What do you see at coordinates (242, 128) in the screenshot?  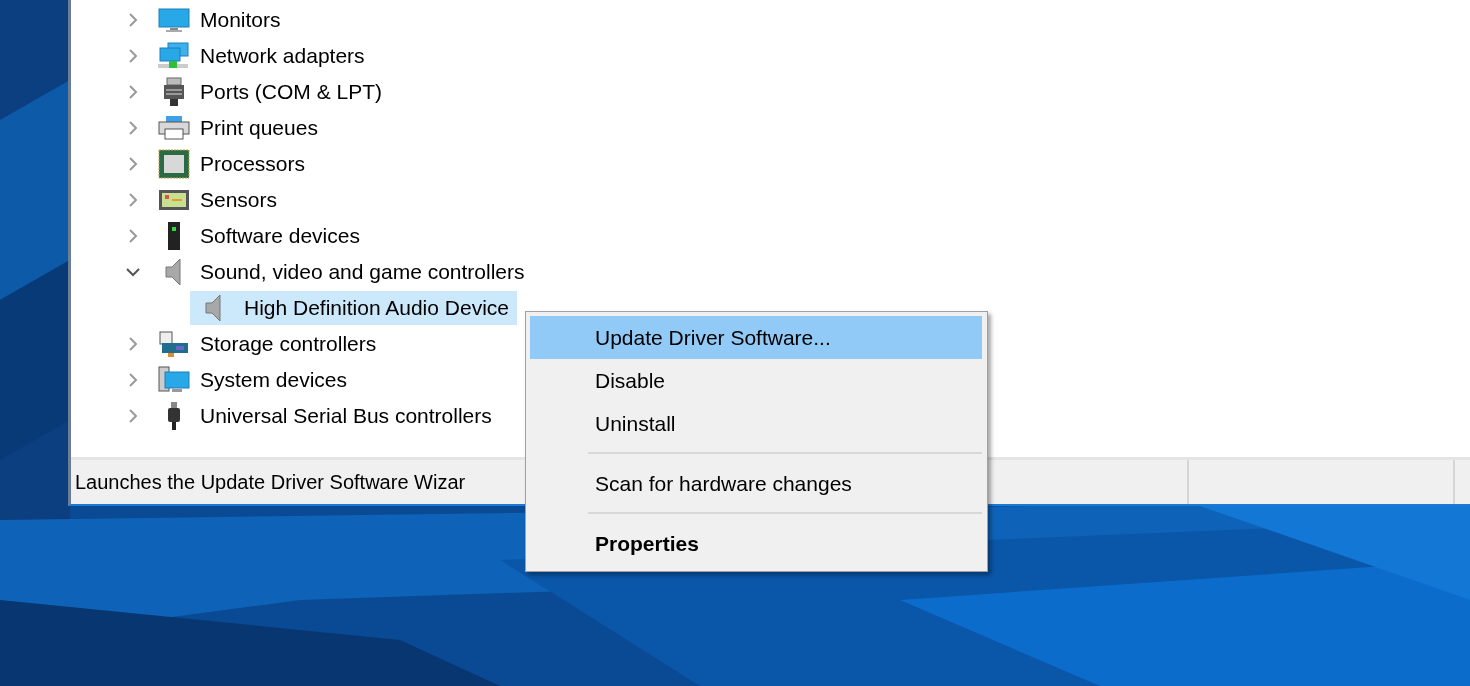 I see `tree-item: Print queues` at bounding box center [242, 128].